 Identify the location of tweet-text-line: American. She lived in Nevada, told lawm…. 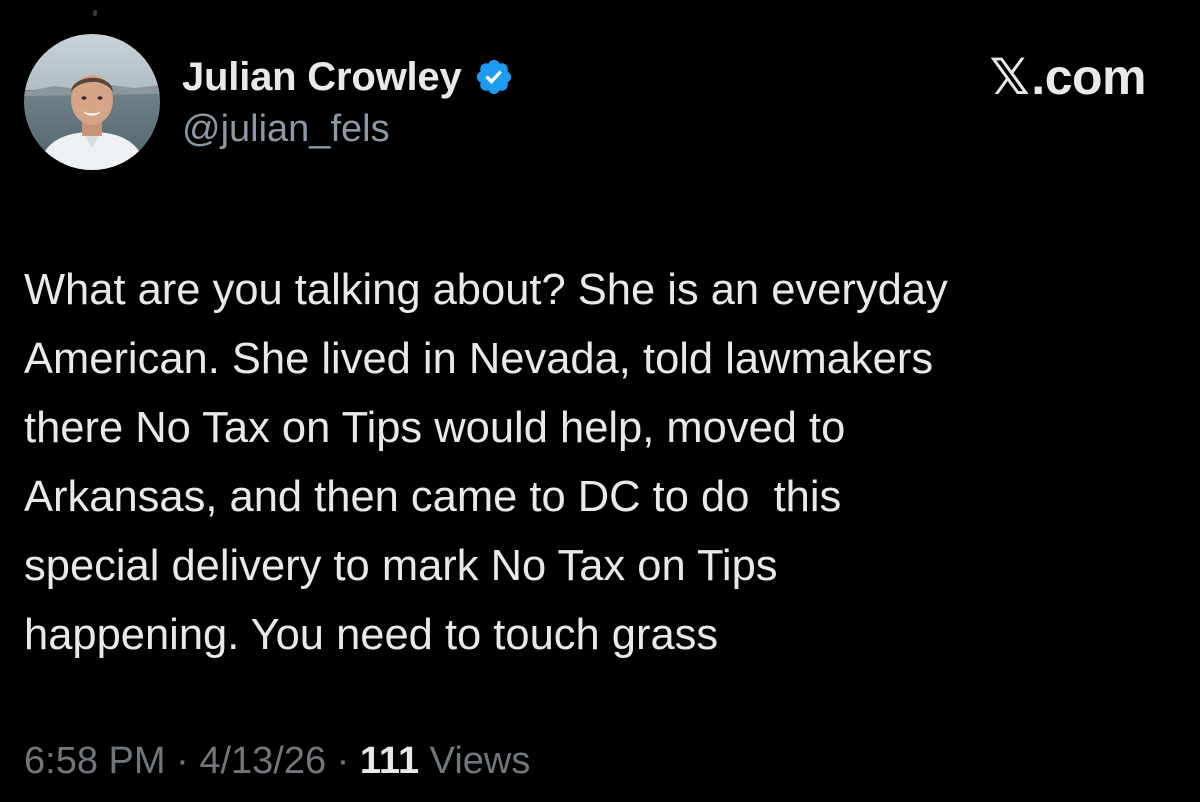
(479, 359).